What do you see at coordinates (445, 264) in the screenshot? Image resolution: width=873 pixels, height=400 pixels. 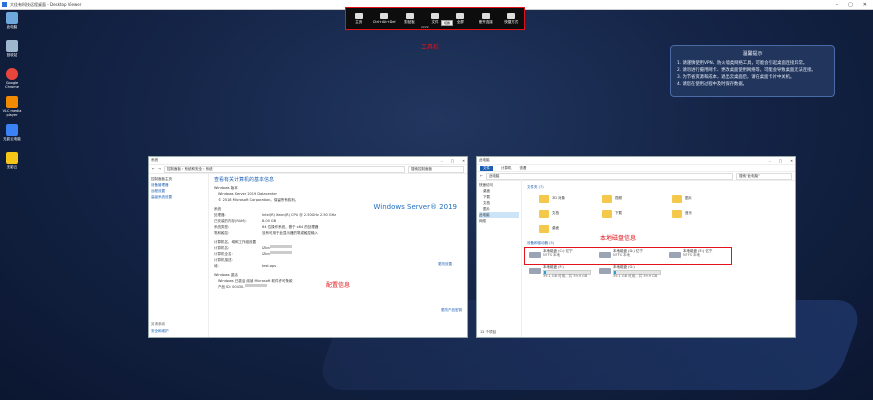 I see `change-settings-link: 更改设置` at bounding box center [445, 264].